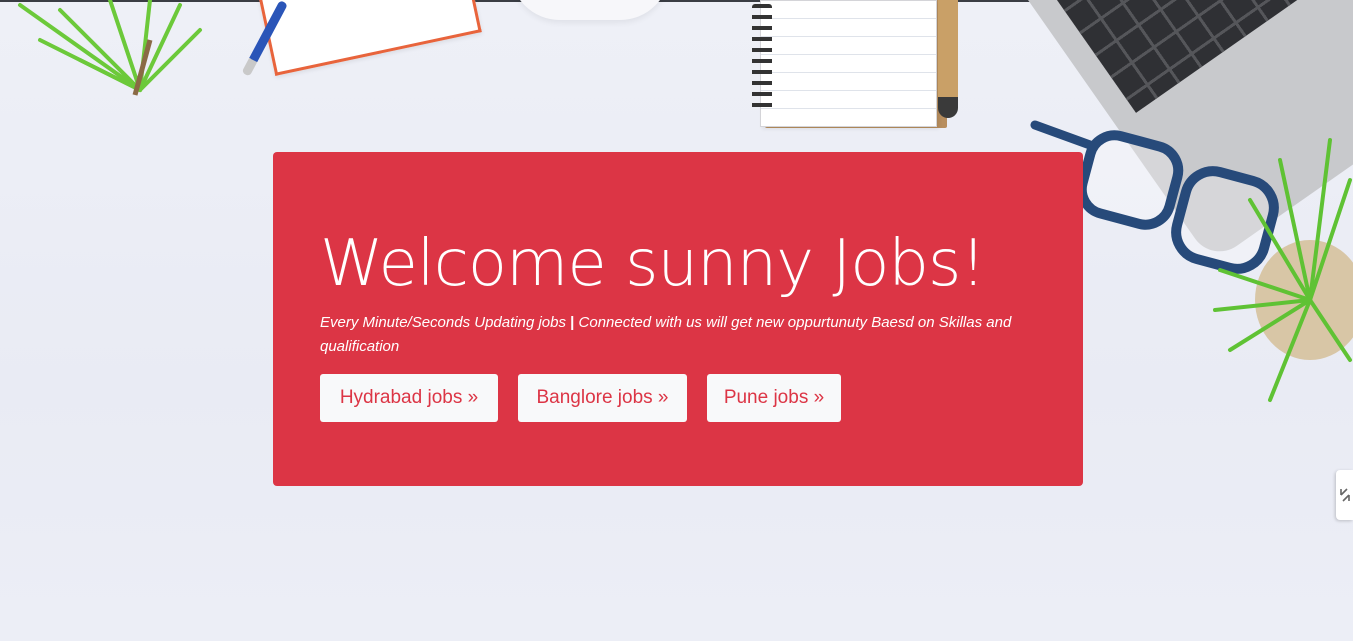  I want to click on plant-right-decoration, so click(1283, 270).